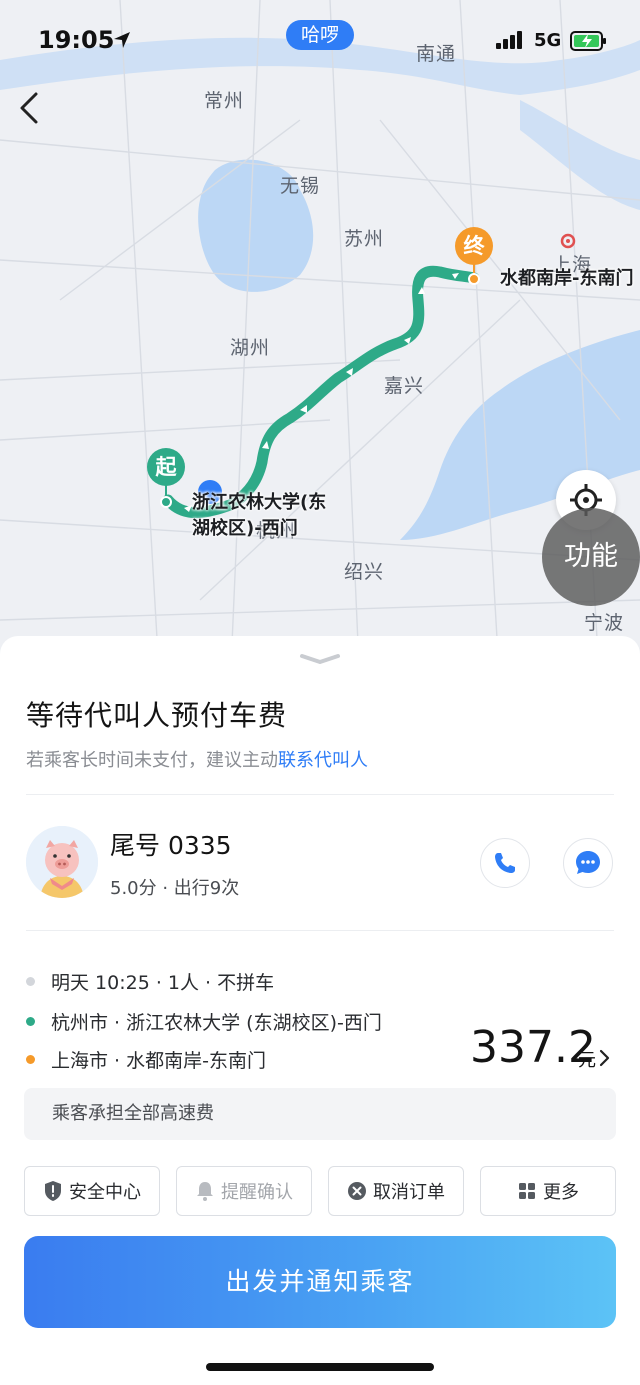 This screenshot has height=1385, width=640. I want to click on network-type: 5G, so click(548, 40).